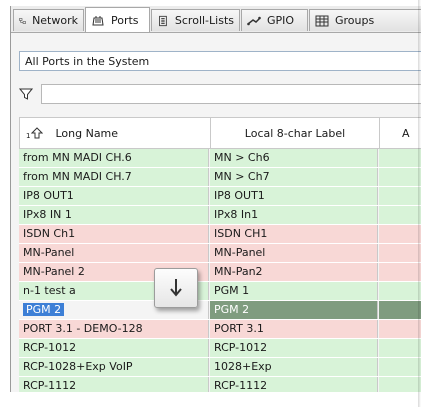  I want to click on column-header-label: Local 8-char Label, so click(295, 133).